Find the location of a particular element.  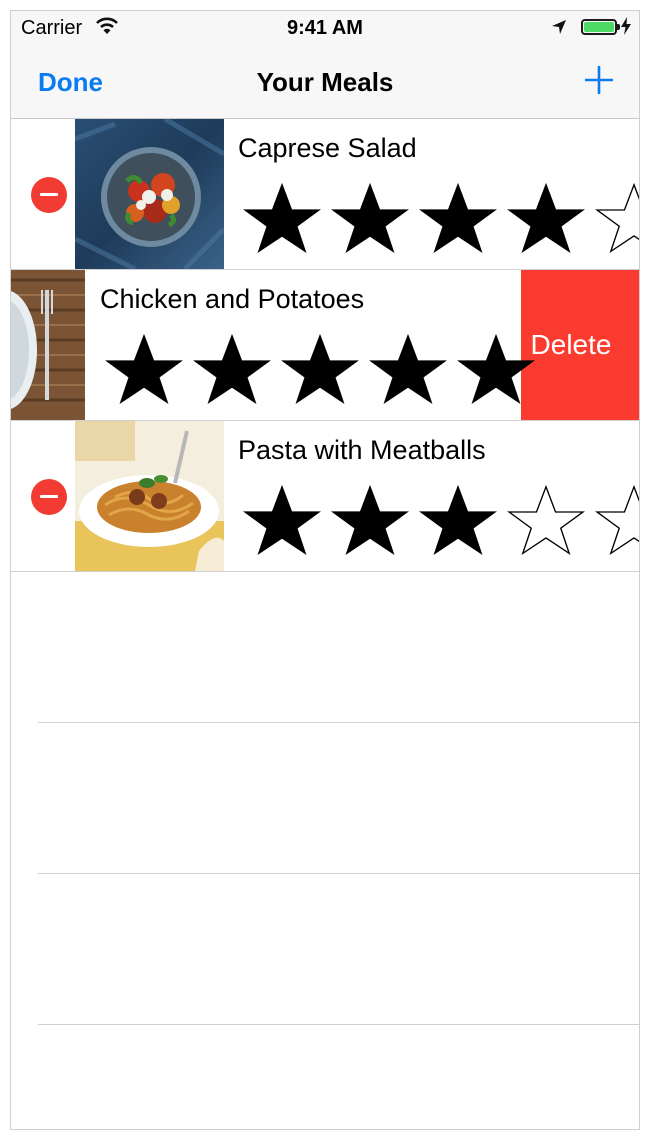

status-bar: Carrier 9:41 AM is located at coordinates (325, 29).